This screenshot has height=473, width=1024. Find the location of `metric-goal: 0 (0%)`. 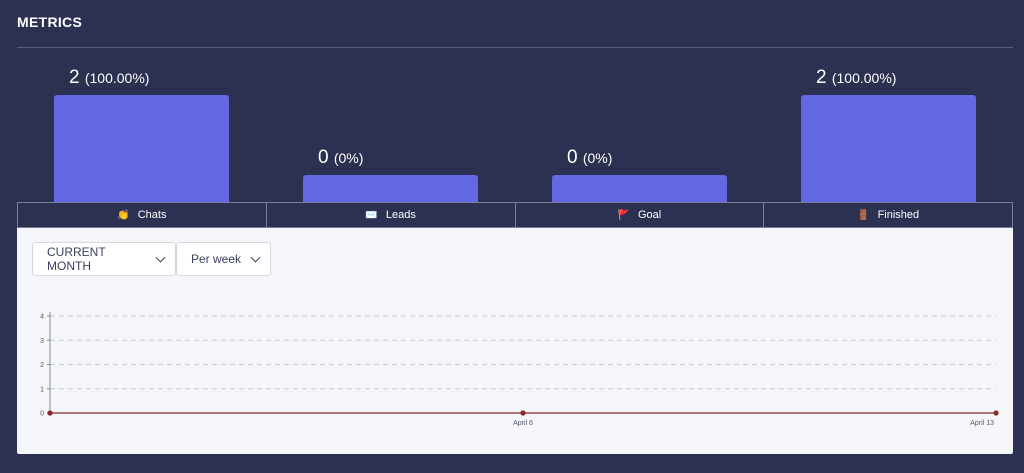

metric-goal: 0 (0%) is located at coordinates (639, 125).